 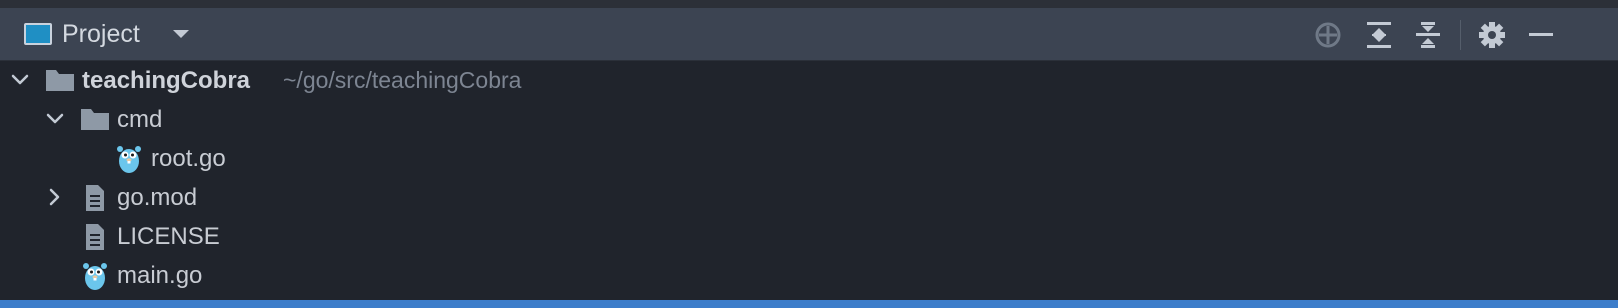 I want to click on minimize-icon, so click(x=1541, y=35).